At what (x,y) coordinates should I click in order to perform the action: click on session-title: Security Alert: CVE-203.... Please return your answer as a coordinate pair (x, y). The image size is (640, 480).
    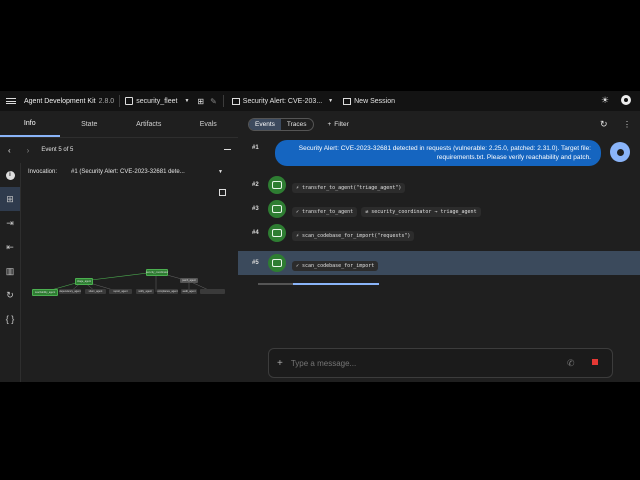
    Looking at the image, I should click on (282, 101).